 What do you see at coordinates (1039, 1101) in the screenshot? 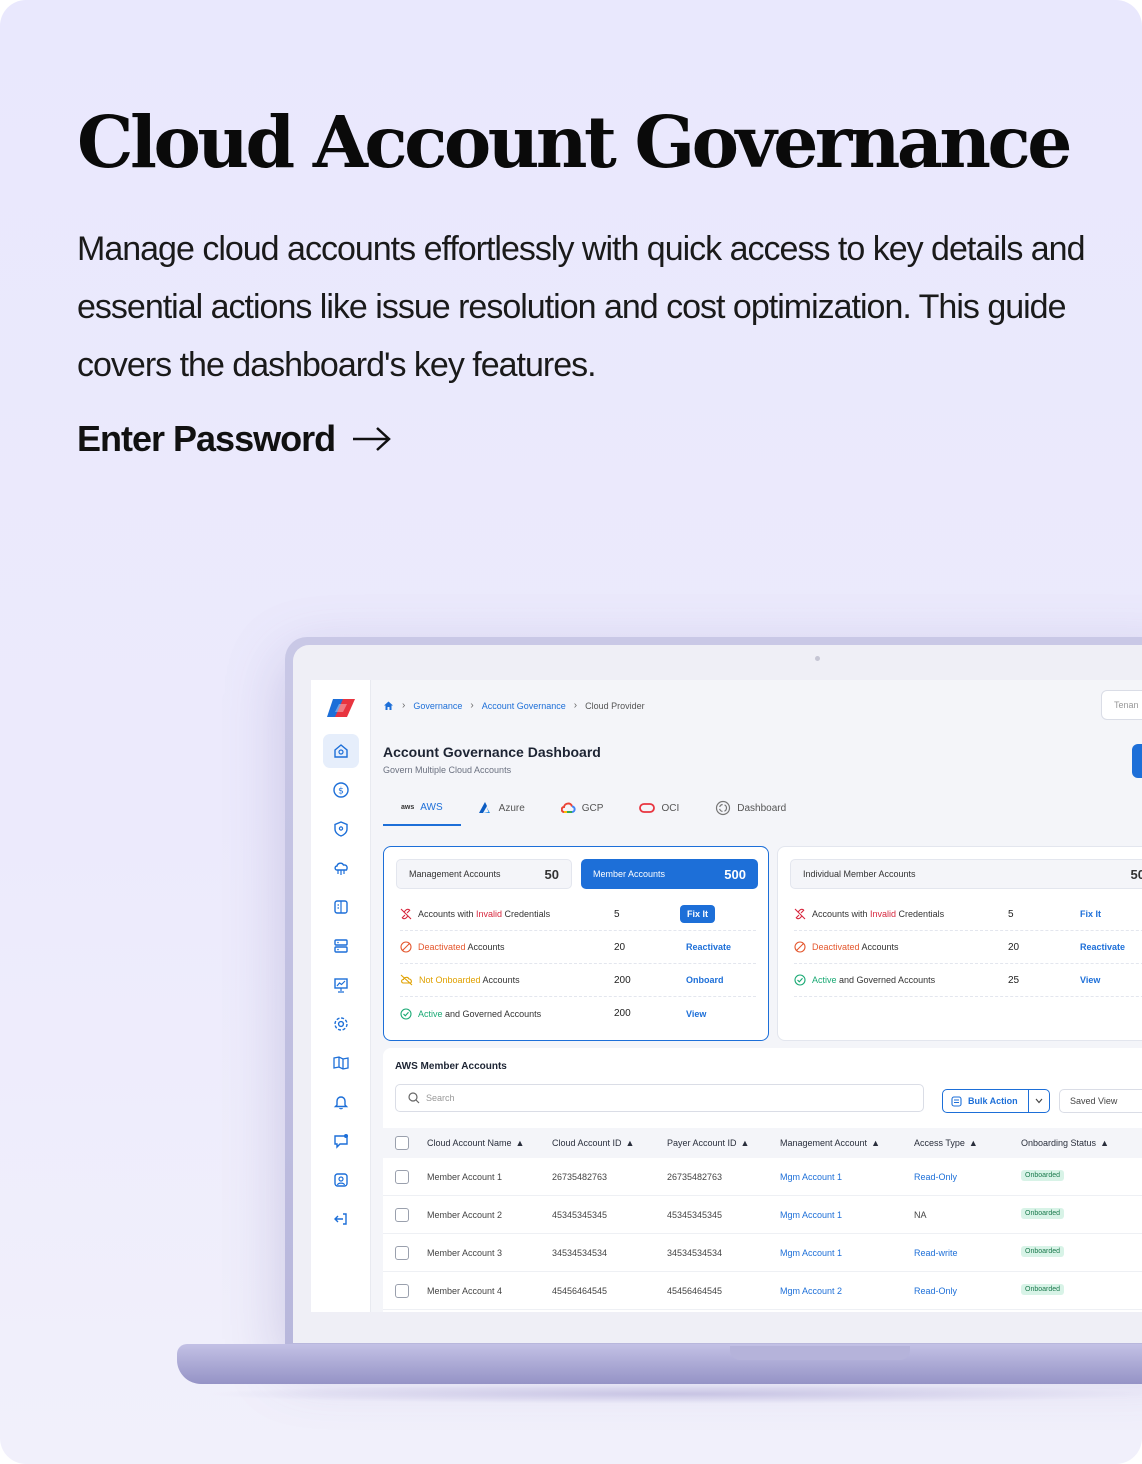
I see `chevron-down-icon` at bounding box center [1039, 1101].